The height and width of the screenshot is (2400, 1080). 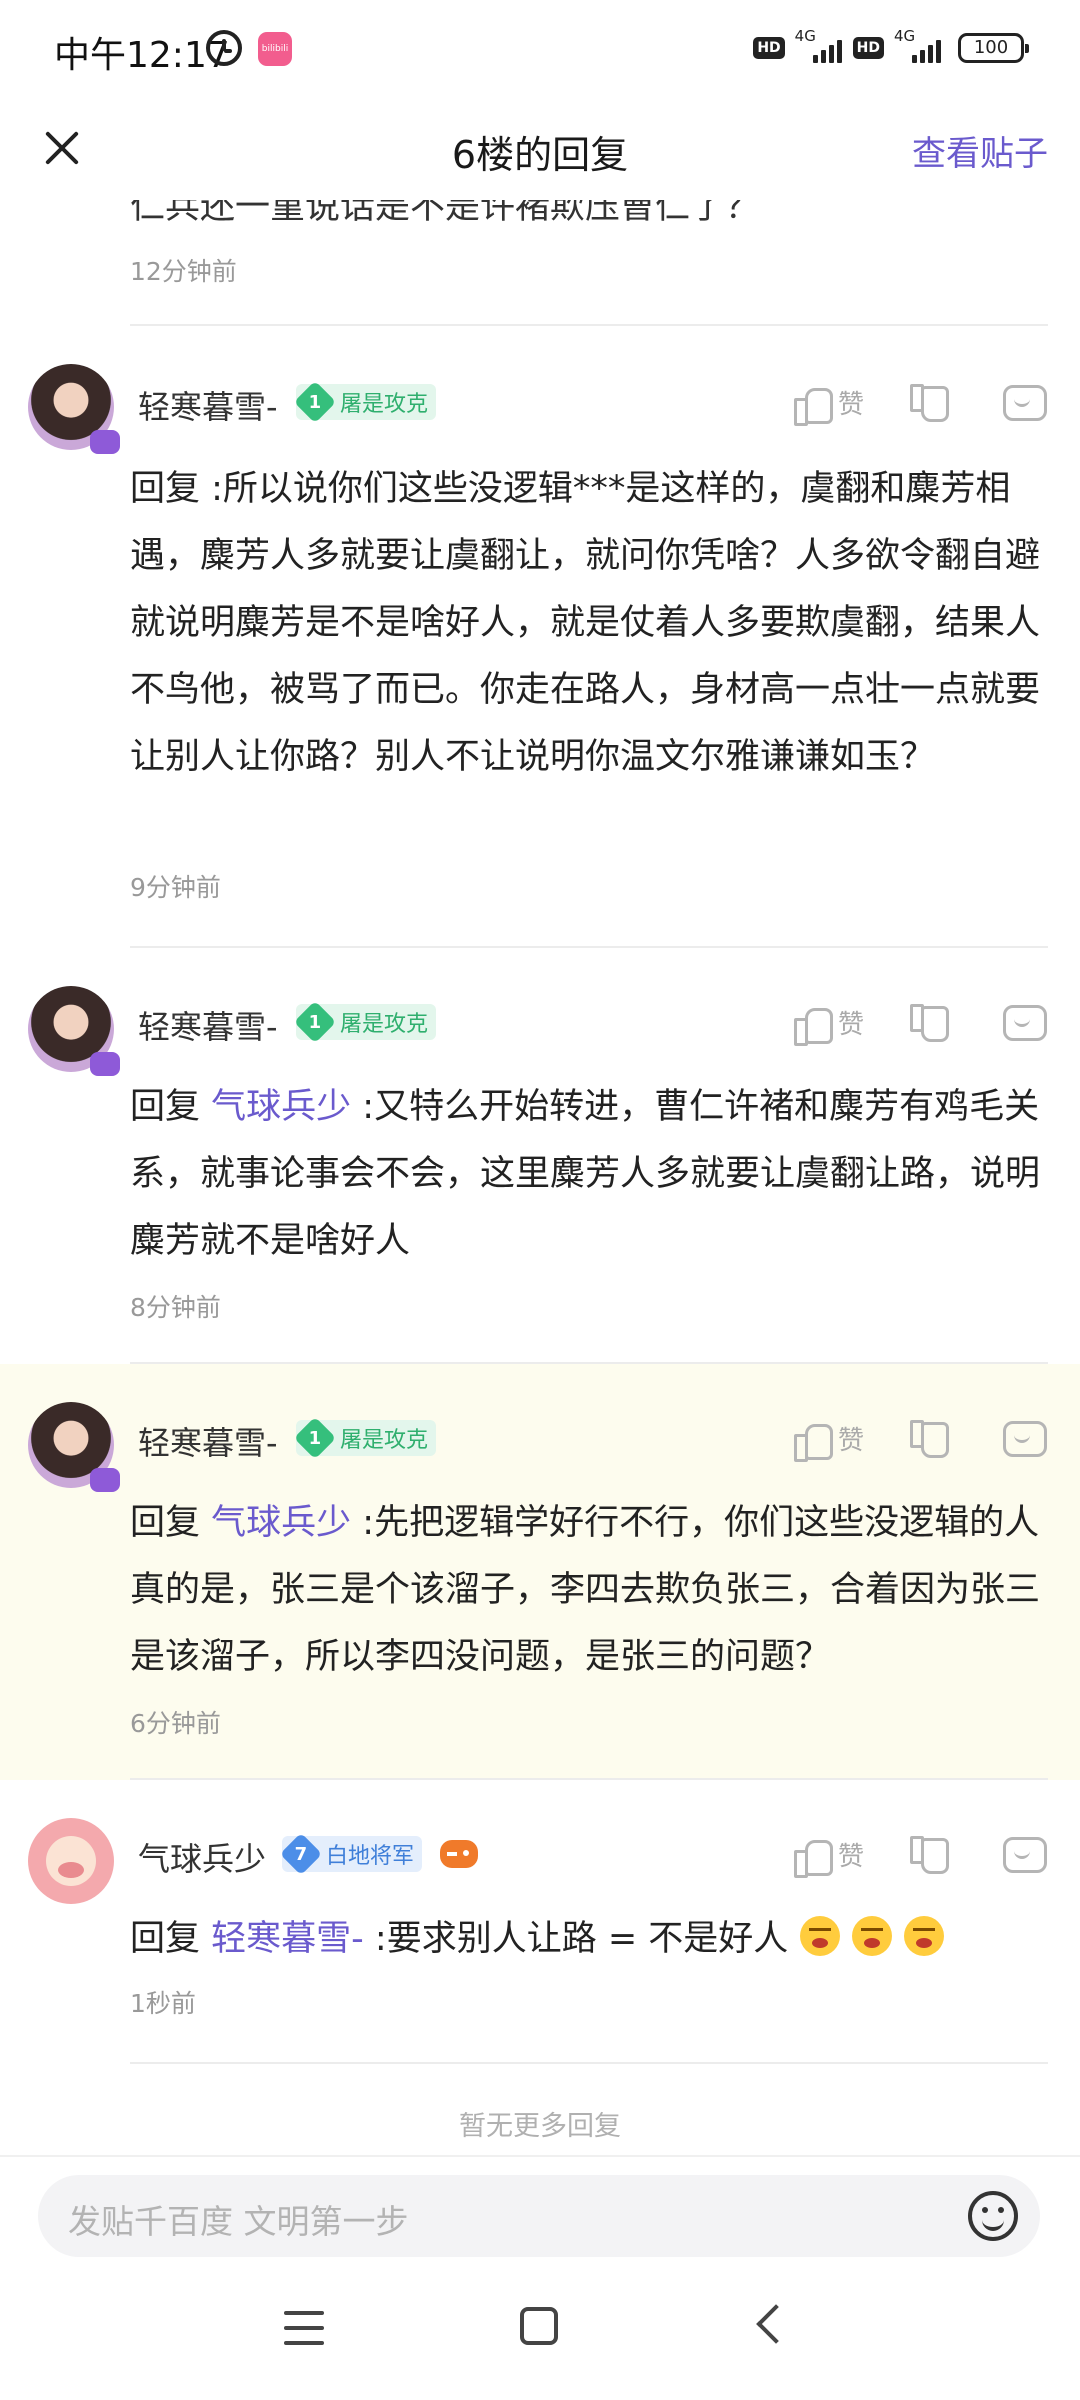 What do you see at coordinates (918, 47) in the screenshot?
I see `signal-icon-2: 4G` at bounding box center [918, 47].